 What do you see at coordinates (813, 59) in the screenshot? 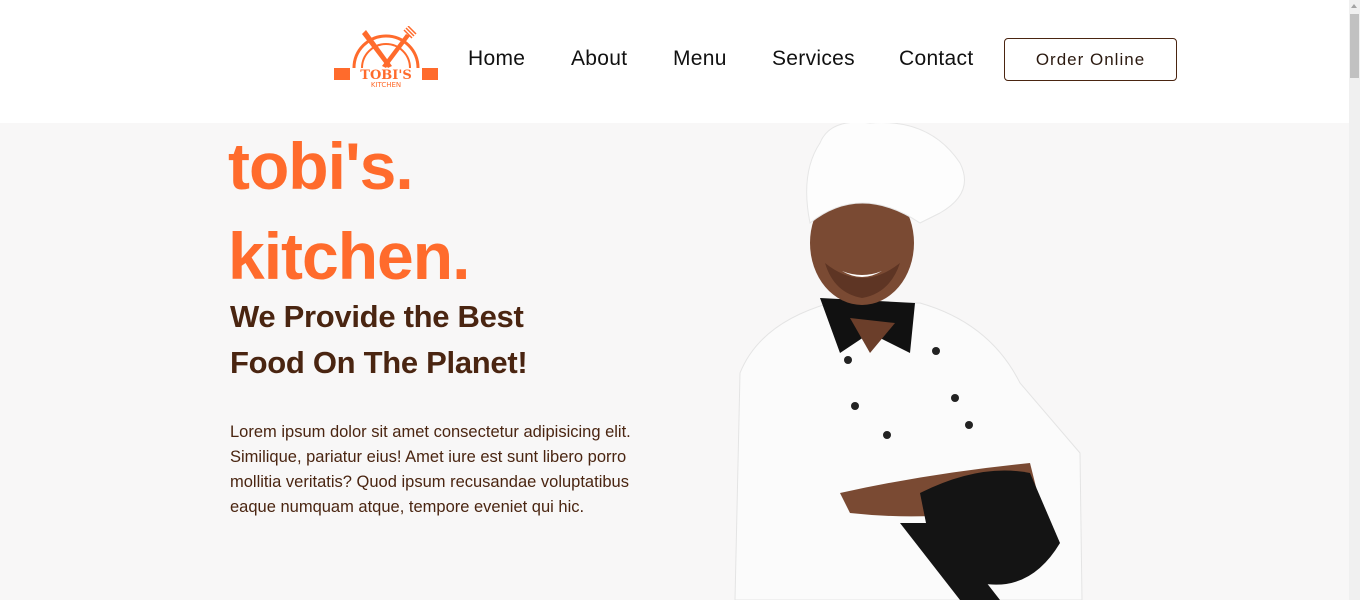
I see `nav-services: Services` at bounding box center [813, 59].